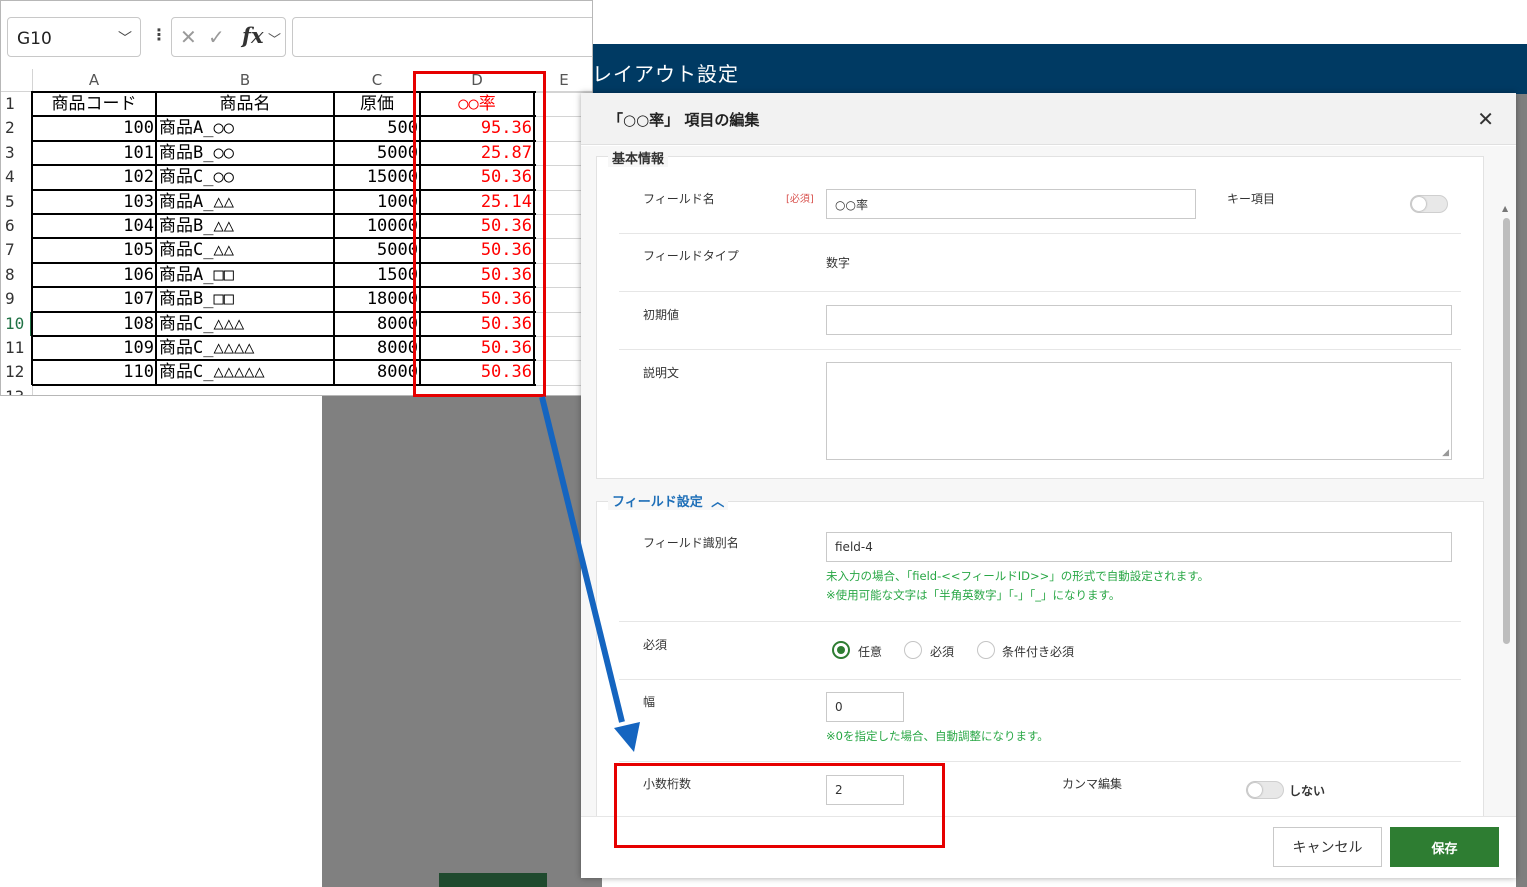  What do you see at coordinates (661, 373) in the screenshot?
I see `description-label: 説明文` at bounding box center [661, 373].